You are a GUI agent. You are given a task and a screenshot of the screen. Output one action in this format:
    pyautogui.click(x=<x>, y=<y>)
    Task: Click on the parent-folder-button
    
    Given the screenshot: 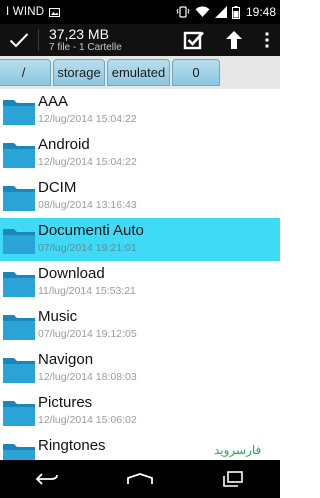 What is the action you would take?
    pyautogui.click(x=234, y=40)
    